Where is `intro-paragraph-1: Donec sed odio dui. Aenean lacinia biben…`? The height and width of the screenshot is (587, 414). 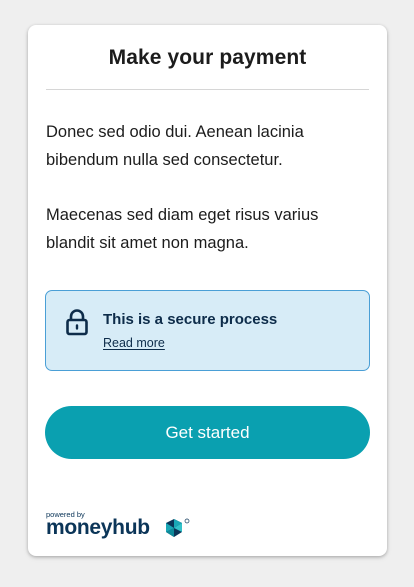 intro-paragraph-1: Donec sed odio dui. Aenean lacinia biben… is located at coordinates (175, 146).